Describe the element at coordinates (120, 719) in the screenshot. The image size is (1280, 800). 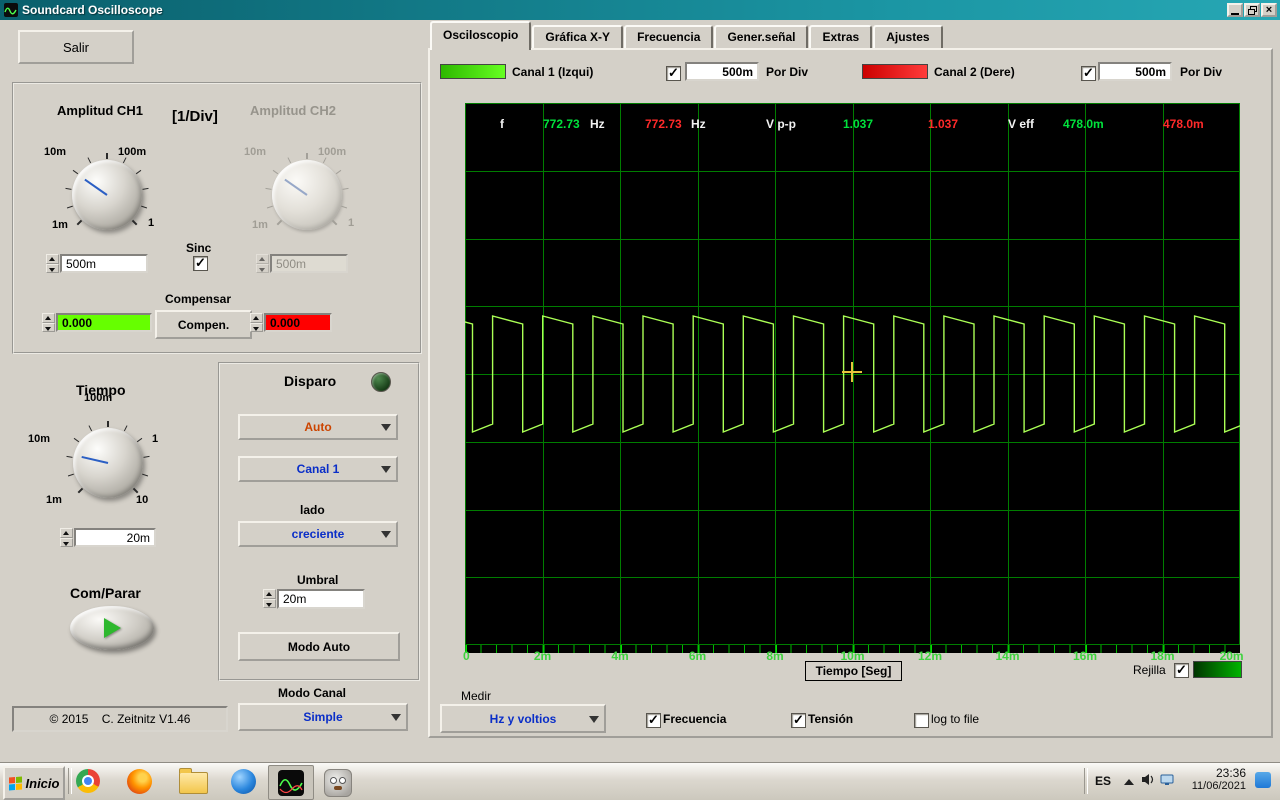
I see `copyright-label: © 2015 C. Zeitnitz V1.46` at that location.